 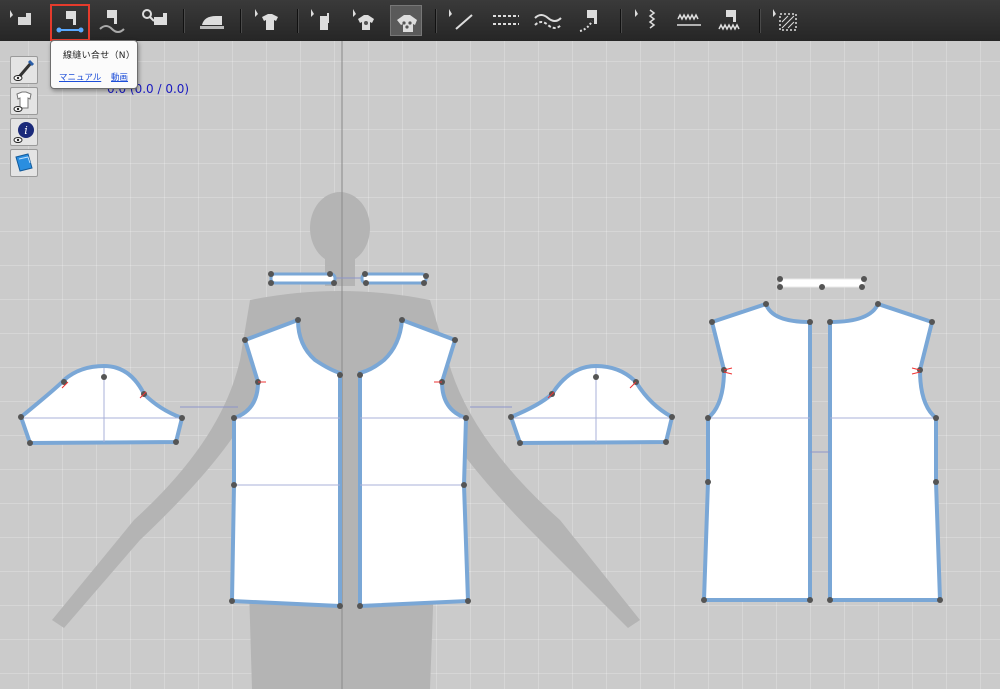 I want to click on video-link: 動画, so click(x=119, y=77).